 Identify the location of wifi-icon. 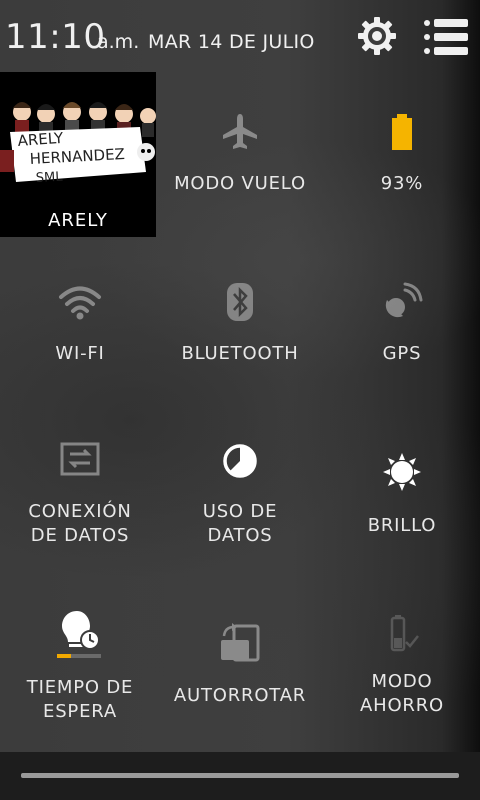
(80, 303).